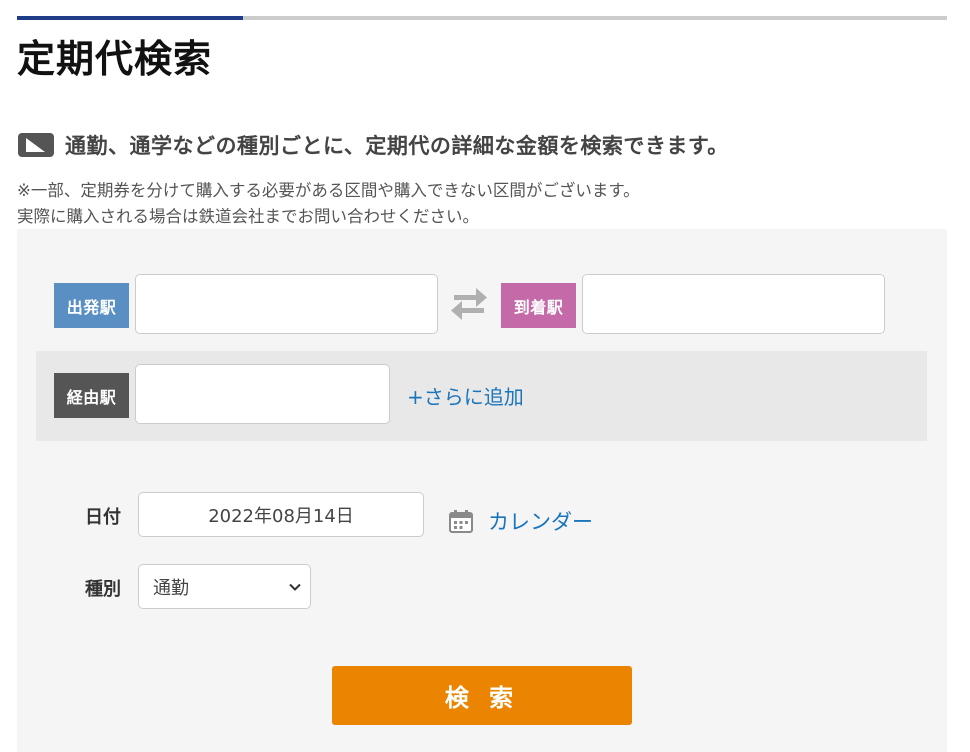 The width and height of the screenshot is (970, 752). I want to click on calendar-link: カレンダー, so click(540, 521).